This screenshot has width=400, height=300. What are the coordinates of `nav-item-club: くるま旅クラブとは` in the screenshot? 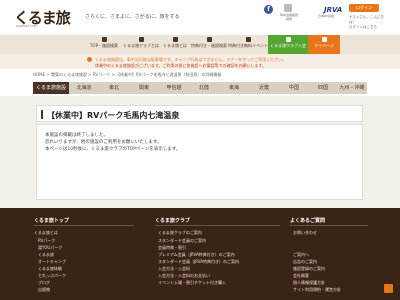 It's located at (141, 44).